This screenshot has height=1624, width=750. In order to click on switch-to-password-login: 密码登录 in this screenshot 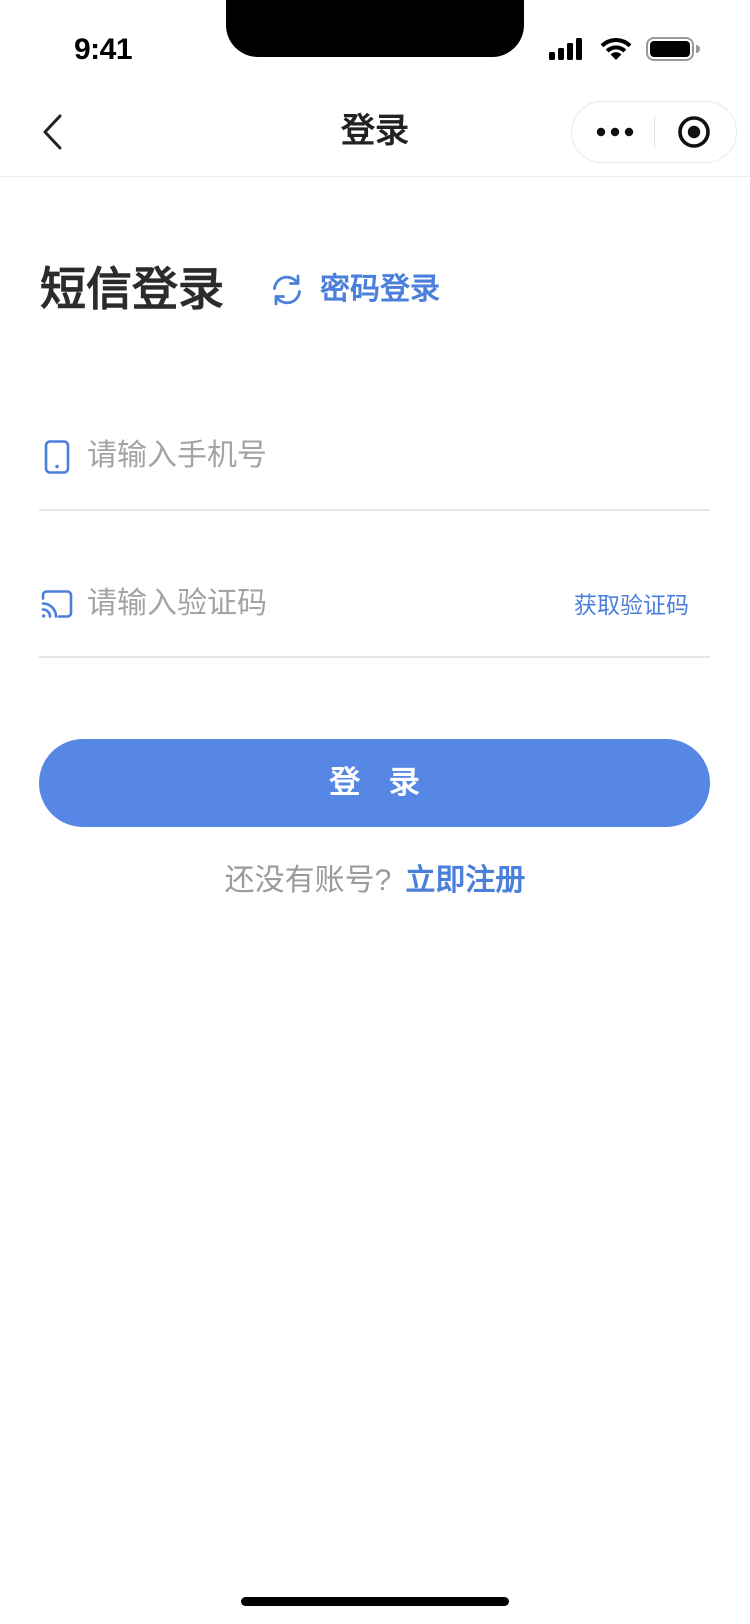, I will do `click(355, 290)`.